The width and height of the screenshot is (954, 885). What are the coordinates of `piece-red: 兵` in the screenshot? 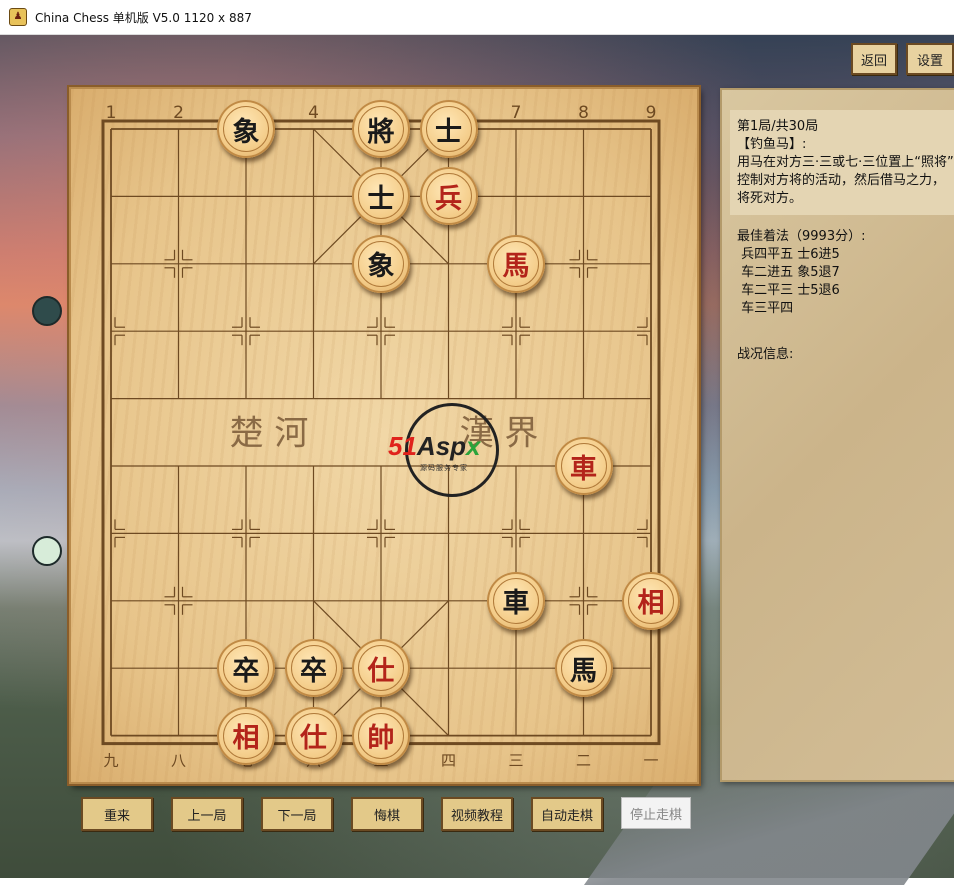 It's located at (448, 196).